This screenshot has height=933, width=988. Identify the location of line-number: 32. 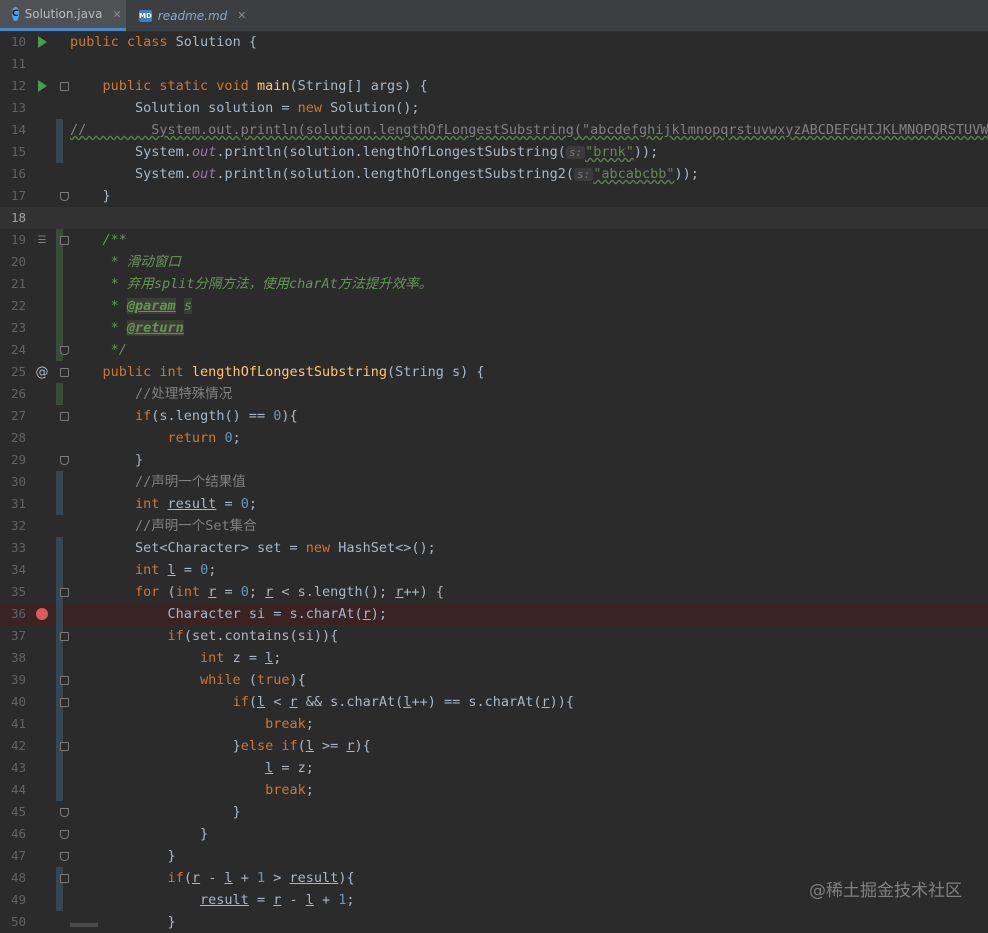
(13, 526).